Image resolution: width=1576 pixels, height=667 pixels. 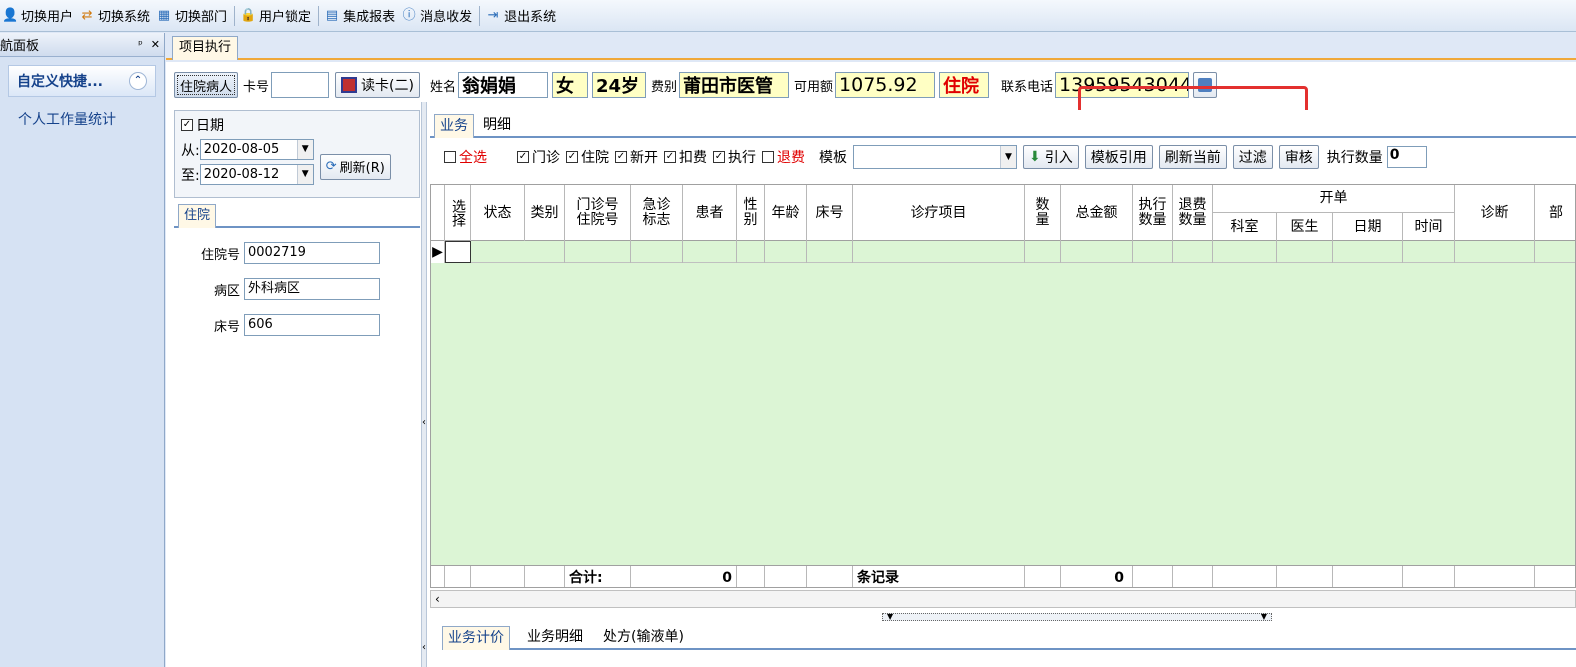 I want to click on table-row: ▶, so click(x=1003, y=252).